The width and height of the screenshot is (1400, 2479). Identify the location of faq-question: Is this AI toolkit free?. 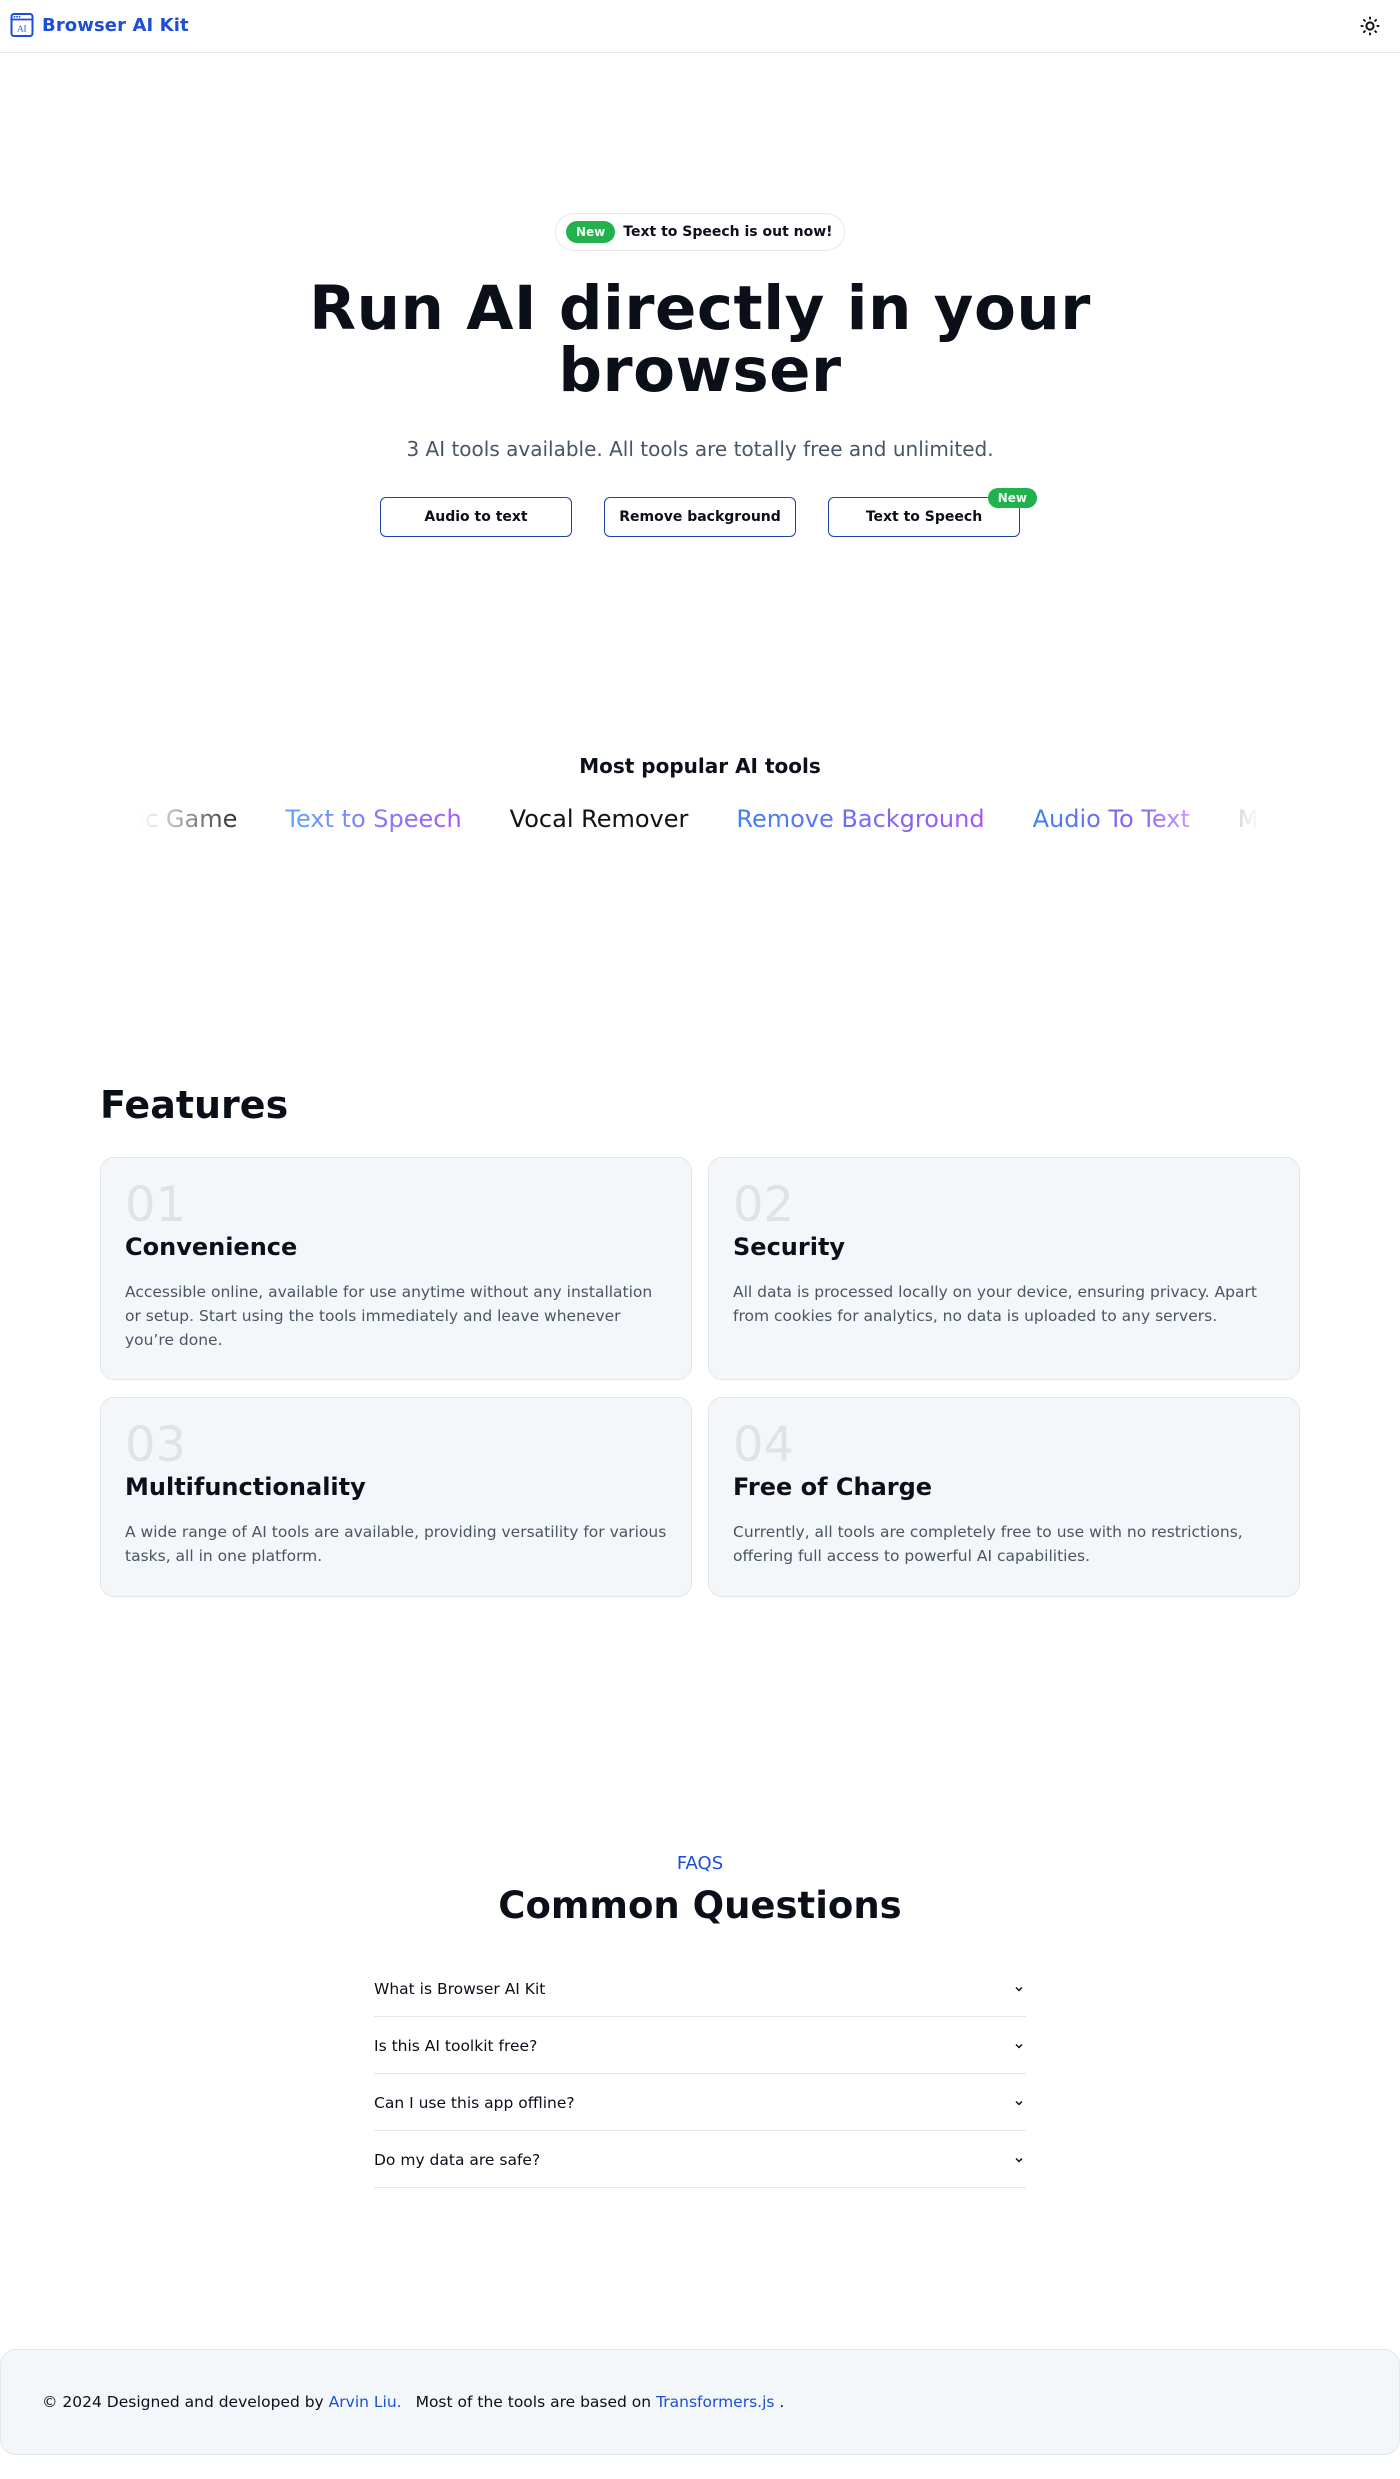
(456, 2046).